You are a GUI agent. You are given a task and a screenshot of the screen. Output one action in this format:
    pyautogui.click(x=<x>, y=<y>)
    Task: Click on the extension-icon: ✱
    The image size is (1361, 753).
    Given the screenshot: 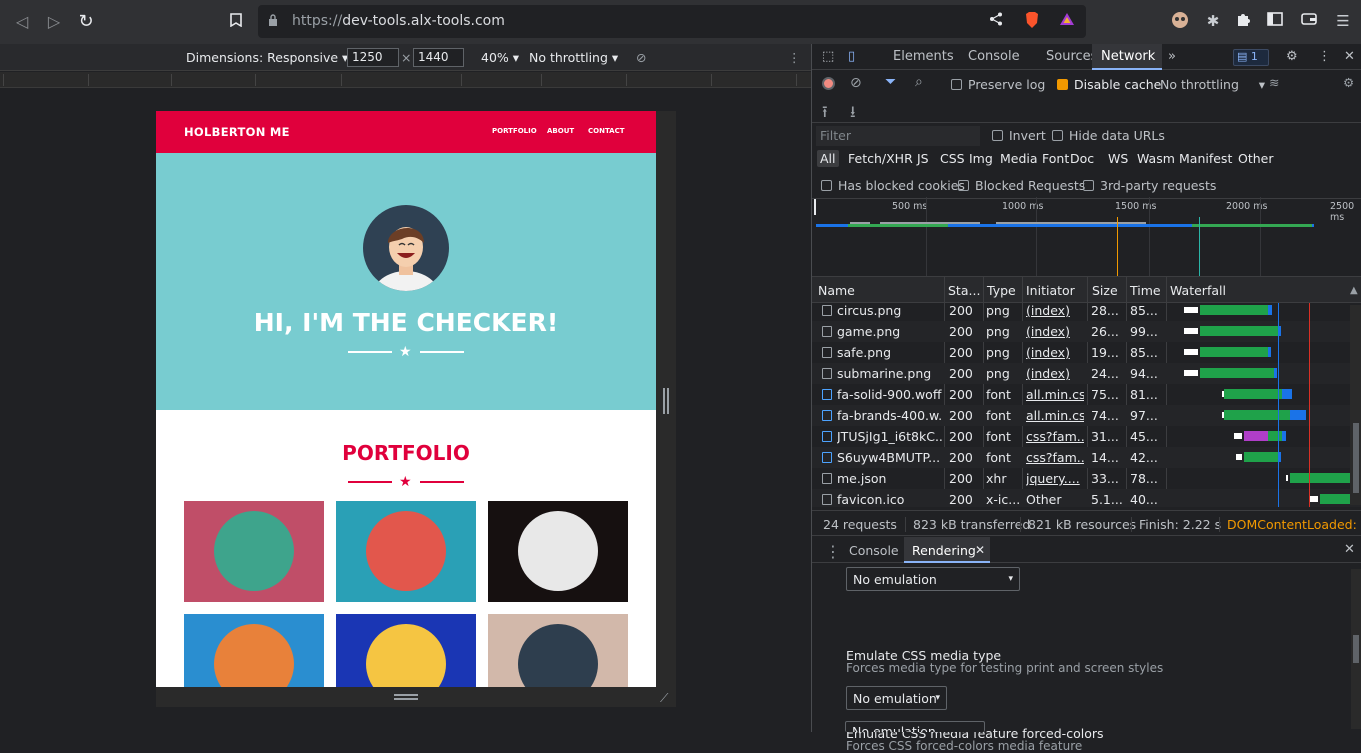 What is the action you would take?
    pyautogui.click(x=1213, y=21)
    